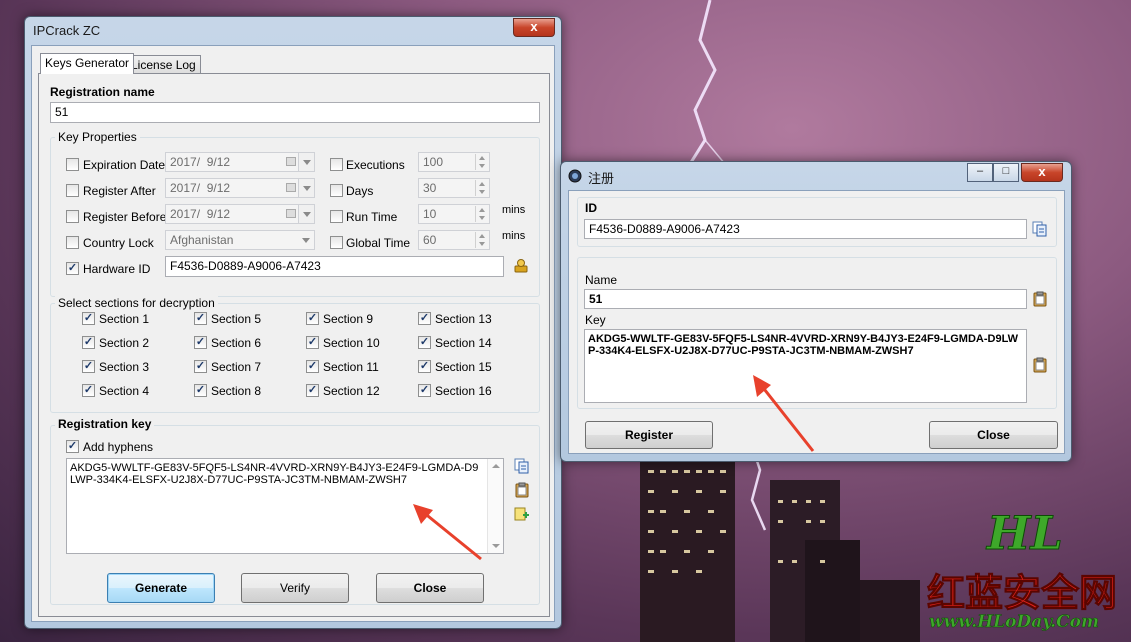 The height and width of the screenshot is (642, 1131). Describe the element at coordinates (161, 588) in the screenshot. I see `generate-button: Generate` at that location.